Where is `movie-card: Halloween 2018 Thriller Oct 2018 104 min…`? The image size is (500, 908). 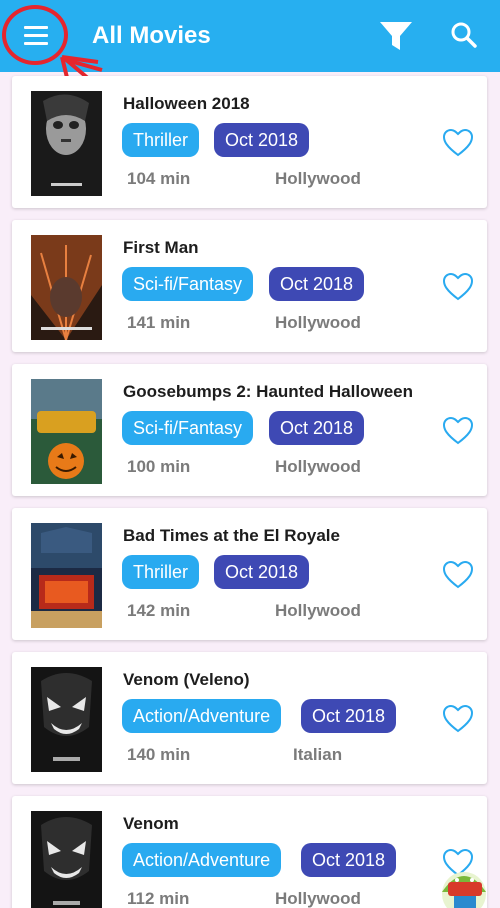
movie-card: Halloween 2018 Thriller Oct 2018 104 min… is located at coordinates (249, 142).